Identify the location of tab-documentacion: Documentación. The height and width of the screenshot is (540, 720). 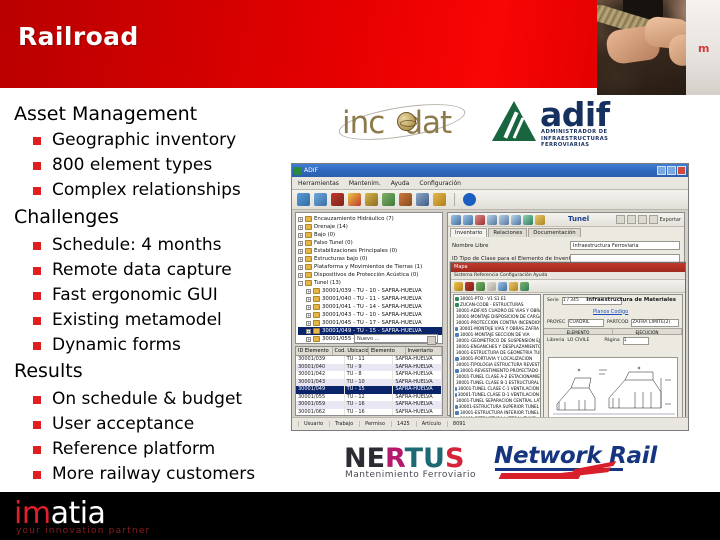
(554, 232).